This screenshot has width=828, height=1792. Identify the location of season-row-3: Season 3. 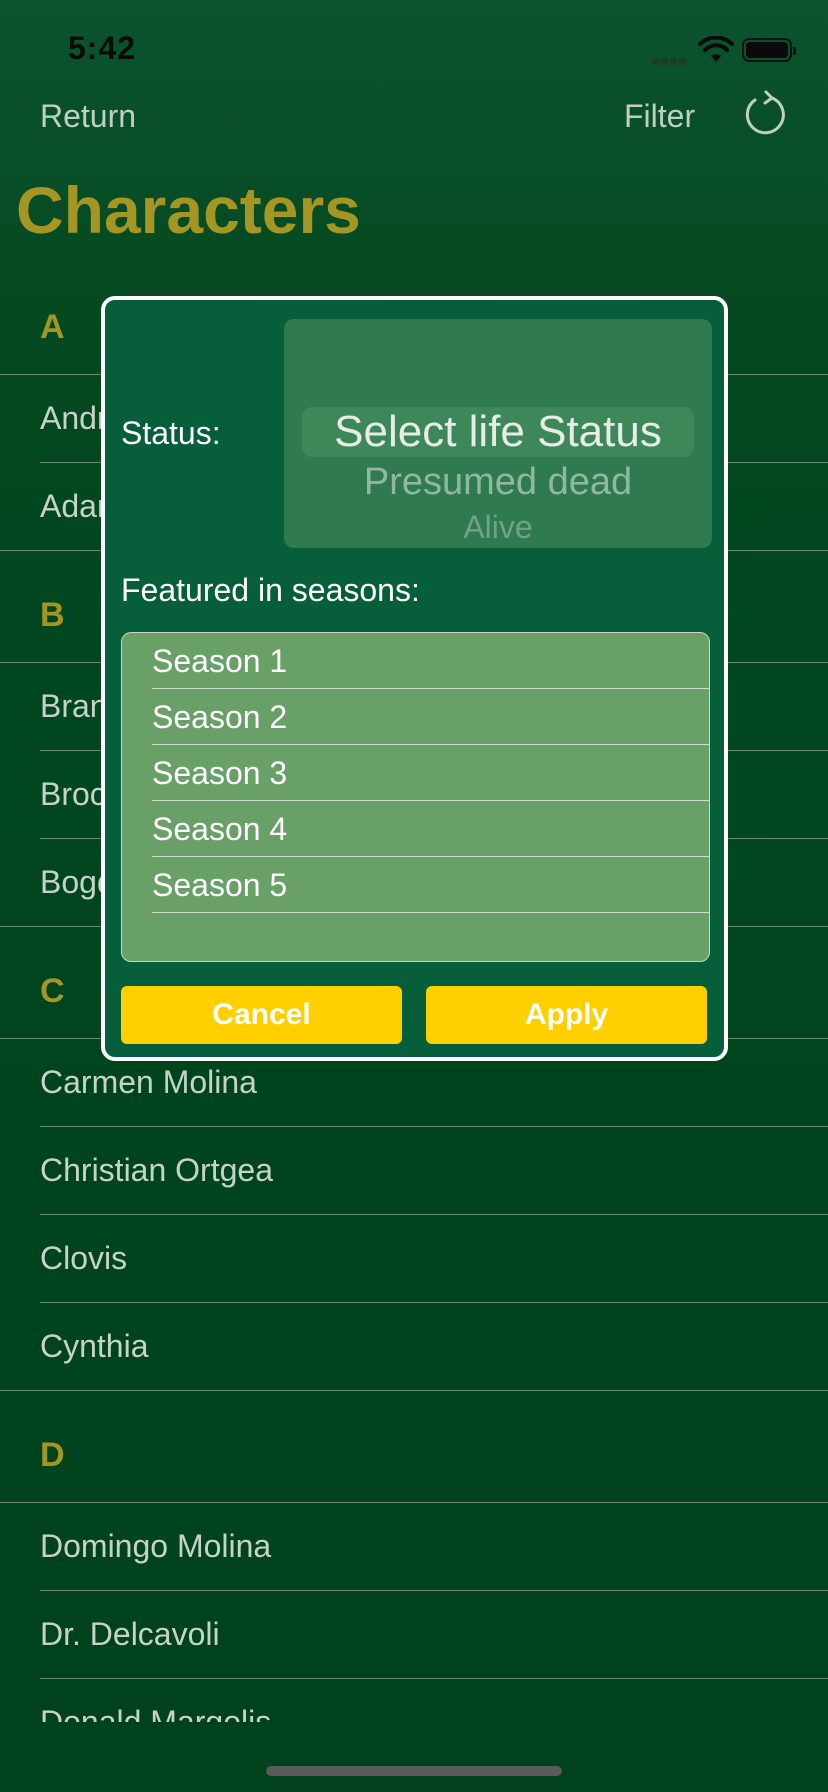
(430, 773).